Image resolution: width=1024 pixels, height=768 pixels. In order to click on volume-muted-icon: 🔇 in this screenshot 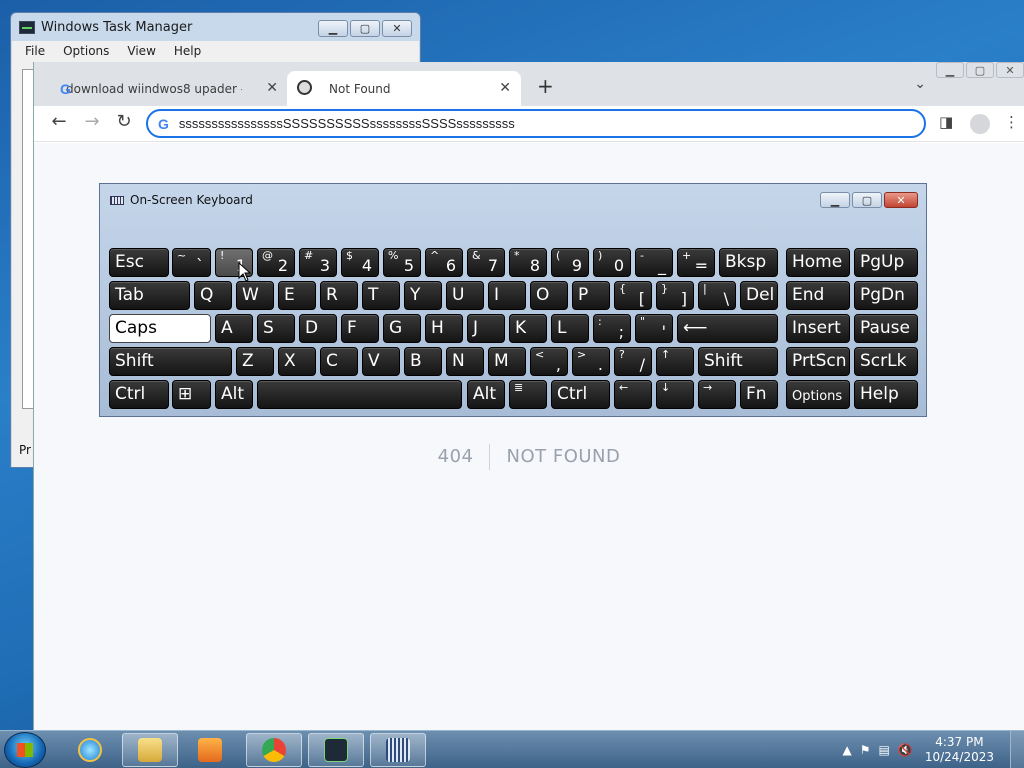, I will do `click(905, 750)`.